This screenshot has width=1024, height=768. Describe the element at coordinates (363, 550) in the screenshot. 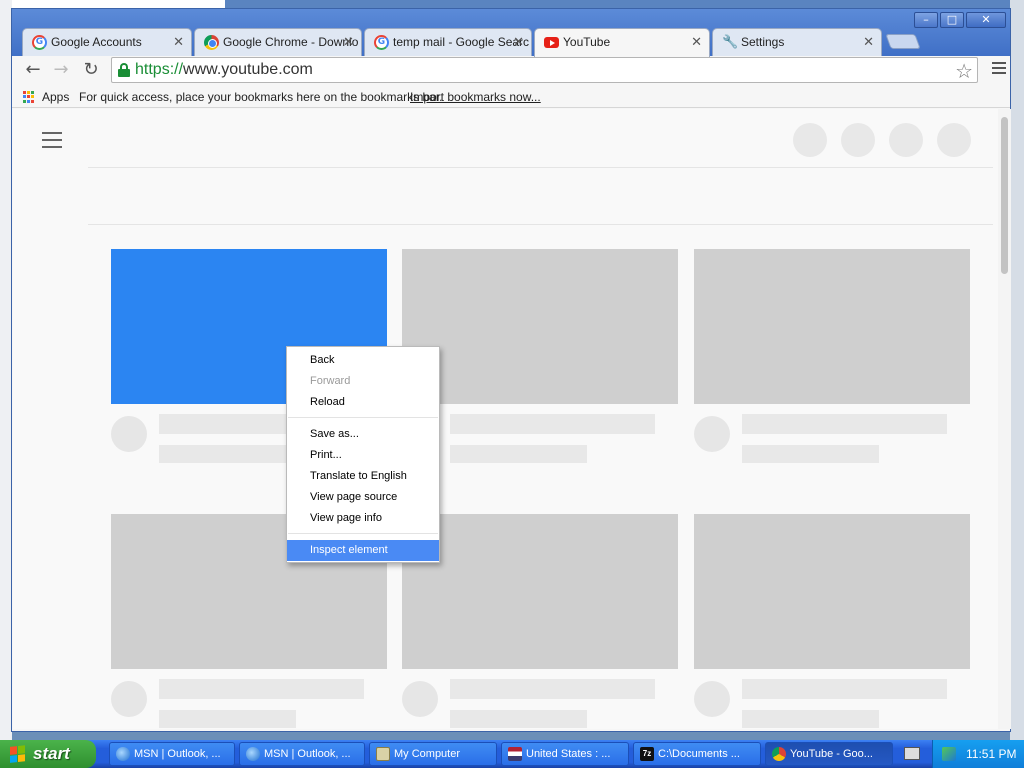

I see `menu-item-inspect-element: Inspect element` at that location.